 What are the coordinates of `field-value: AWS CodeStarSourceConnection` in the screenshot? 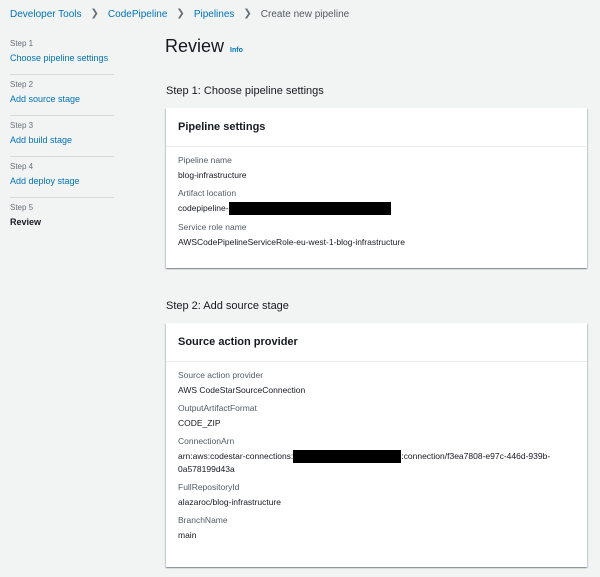 It's located at (242, 390).